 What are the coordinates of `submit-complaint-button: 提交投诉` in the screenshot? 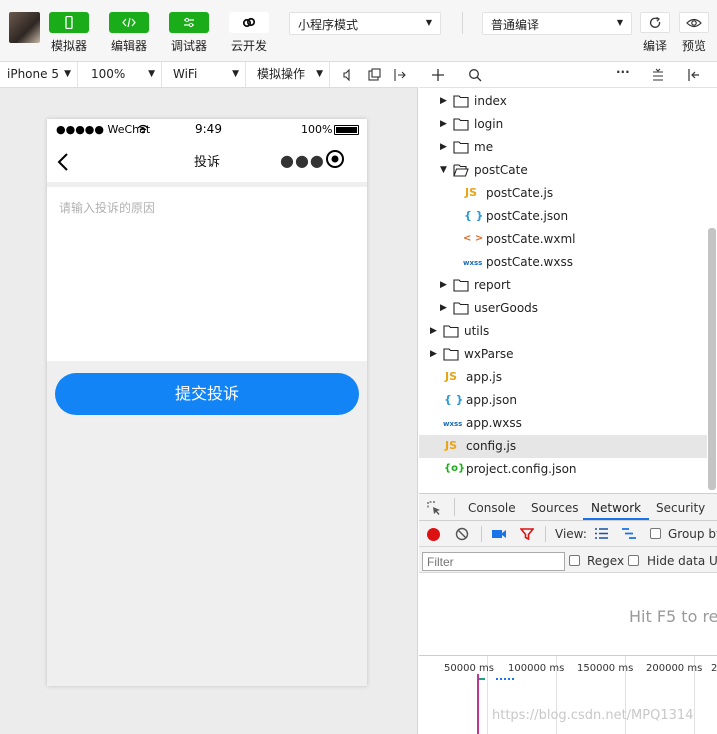 It's located at (207, 394).